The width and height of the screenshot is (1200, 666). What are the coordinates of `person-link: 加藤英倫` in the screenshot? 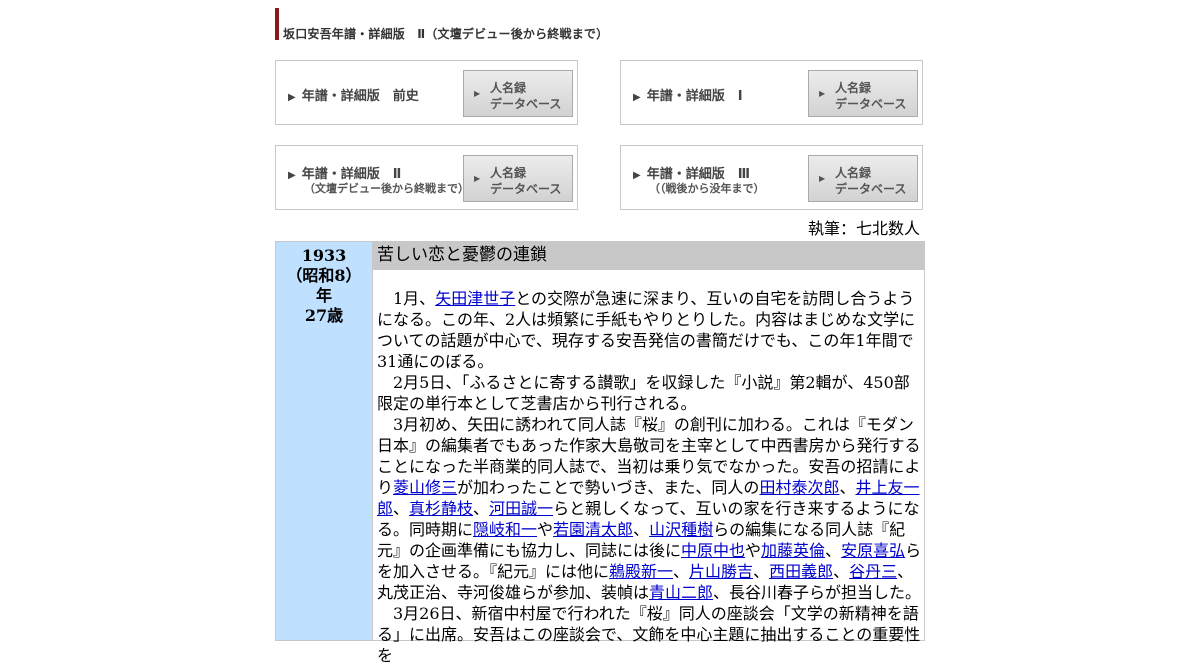 It's located at (793, 550).